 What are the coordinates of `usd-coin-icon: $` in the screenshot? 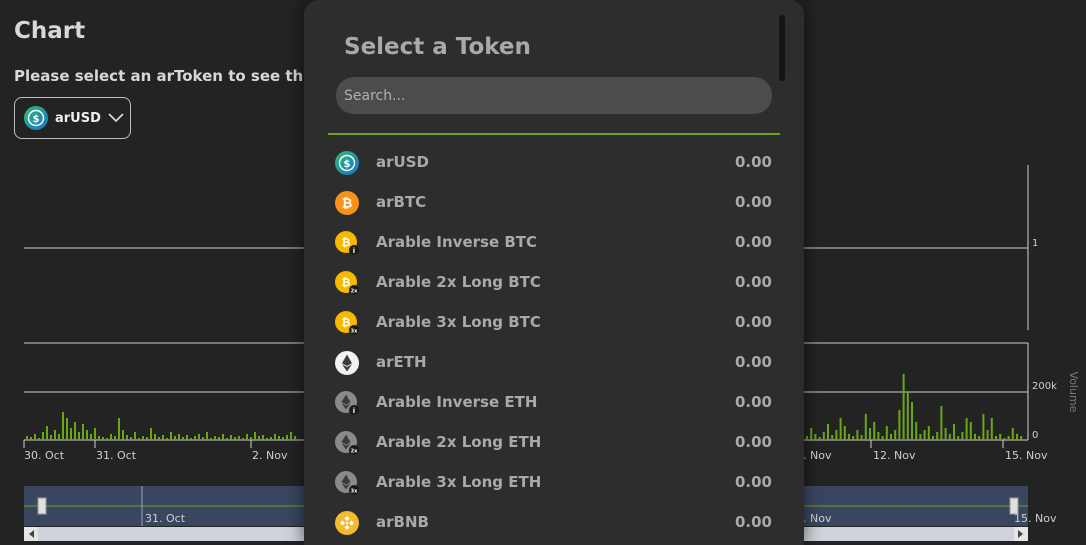 It's located at (347, 163).